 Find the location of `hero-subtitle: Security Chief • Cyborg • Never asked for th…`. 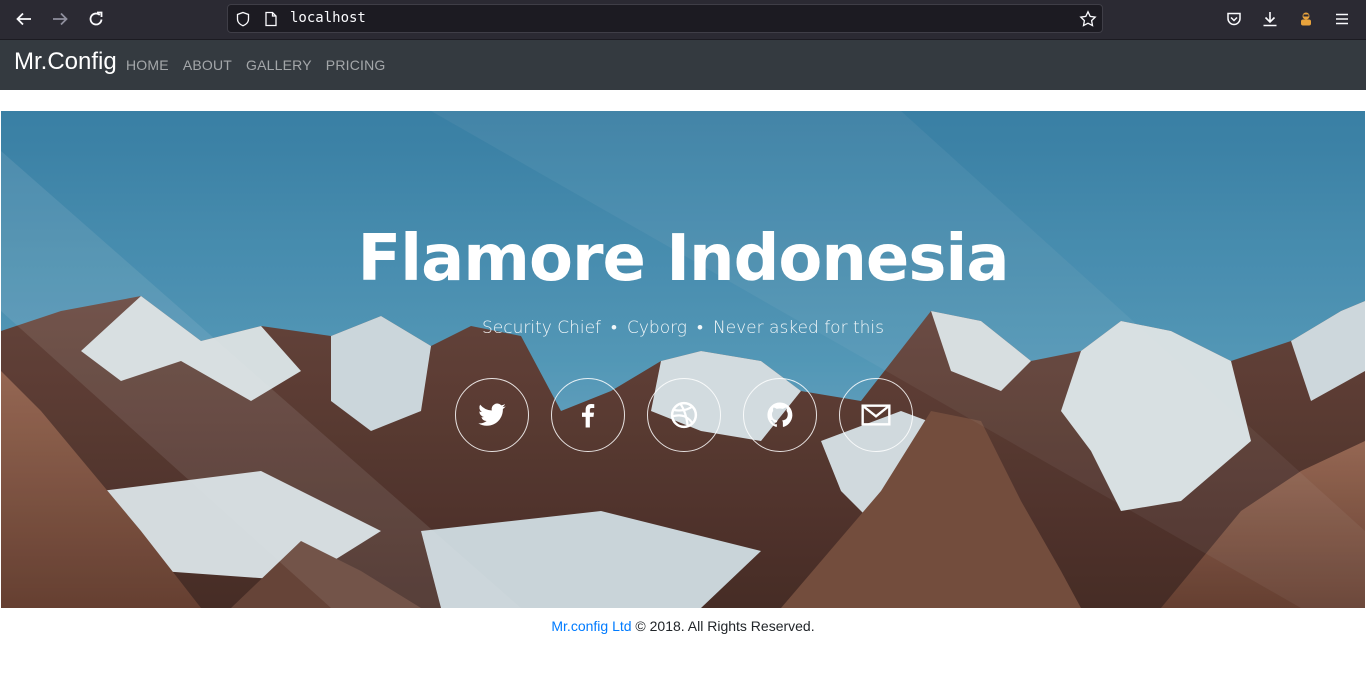

hero-subtitle: Security Chief • Cyborg • Never asked for th… is located at coordinates (683, 328).